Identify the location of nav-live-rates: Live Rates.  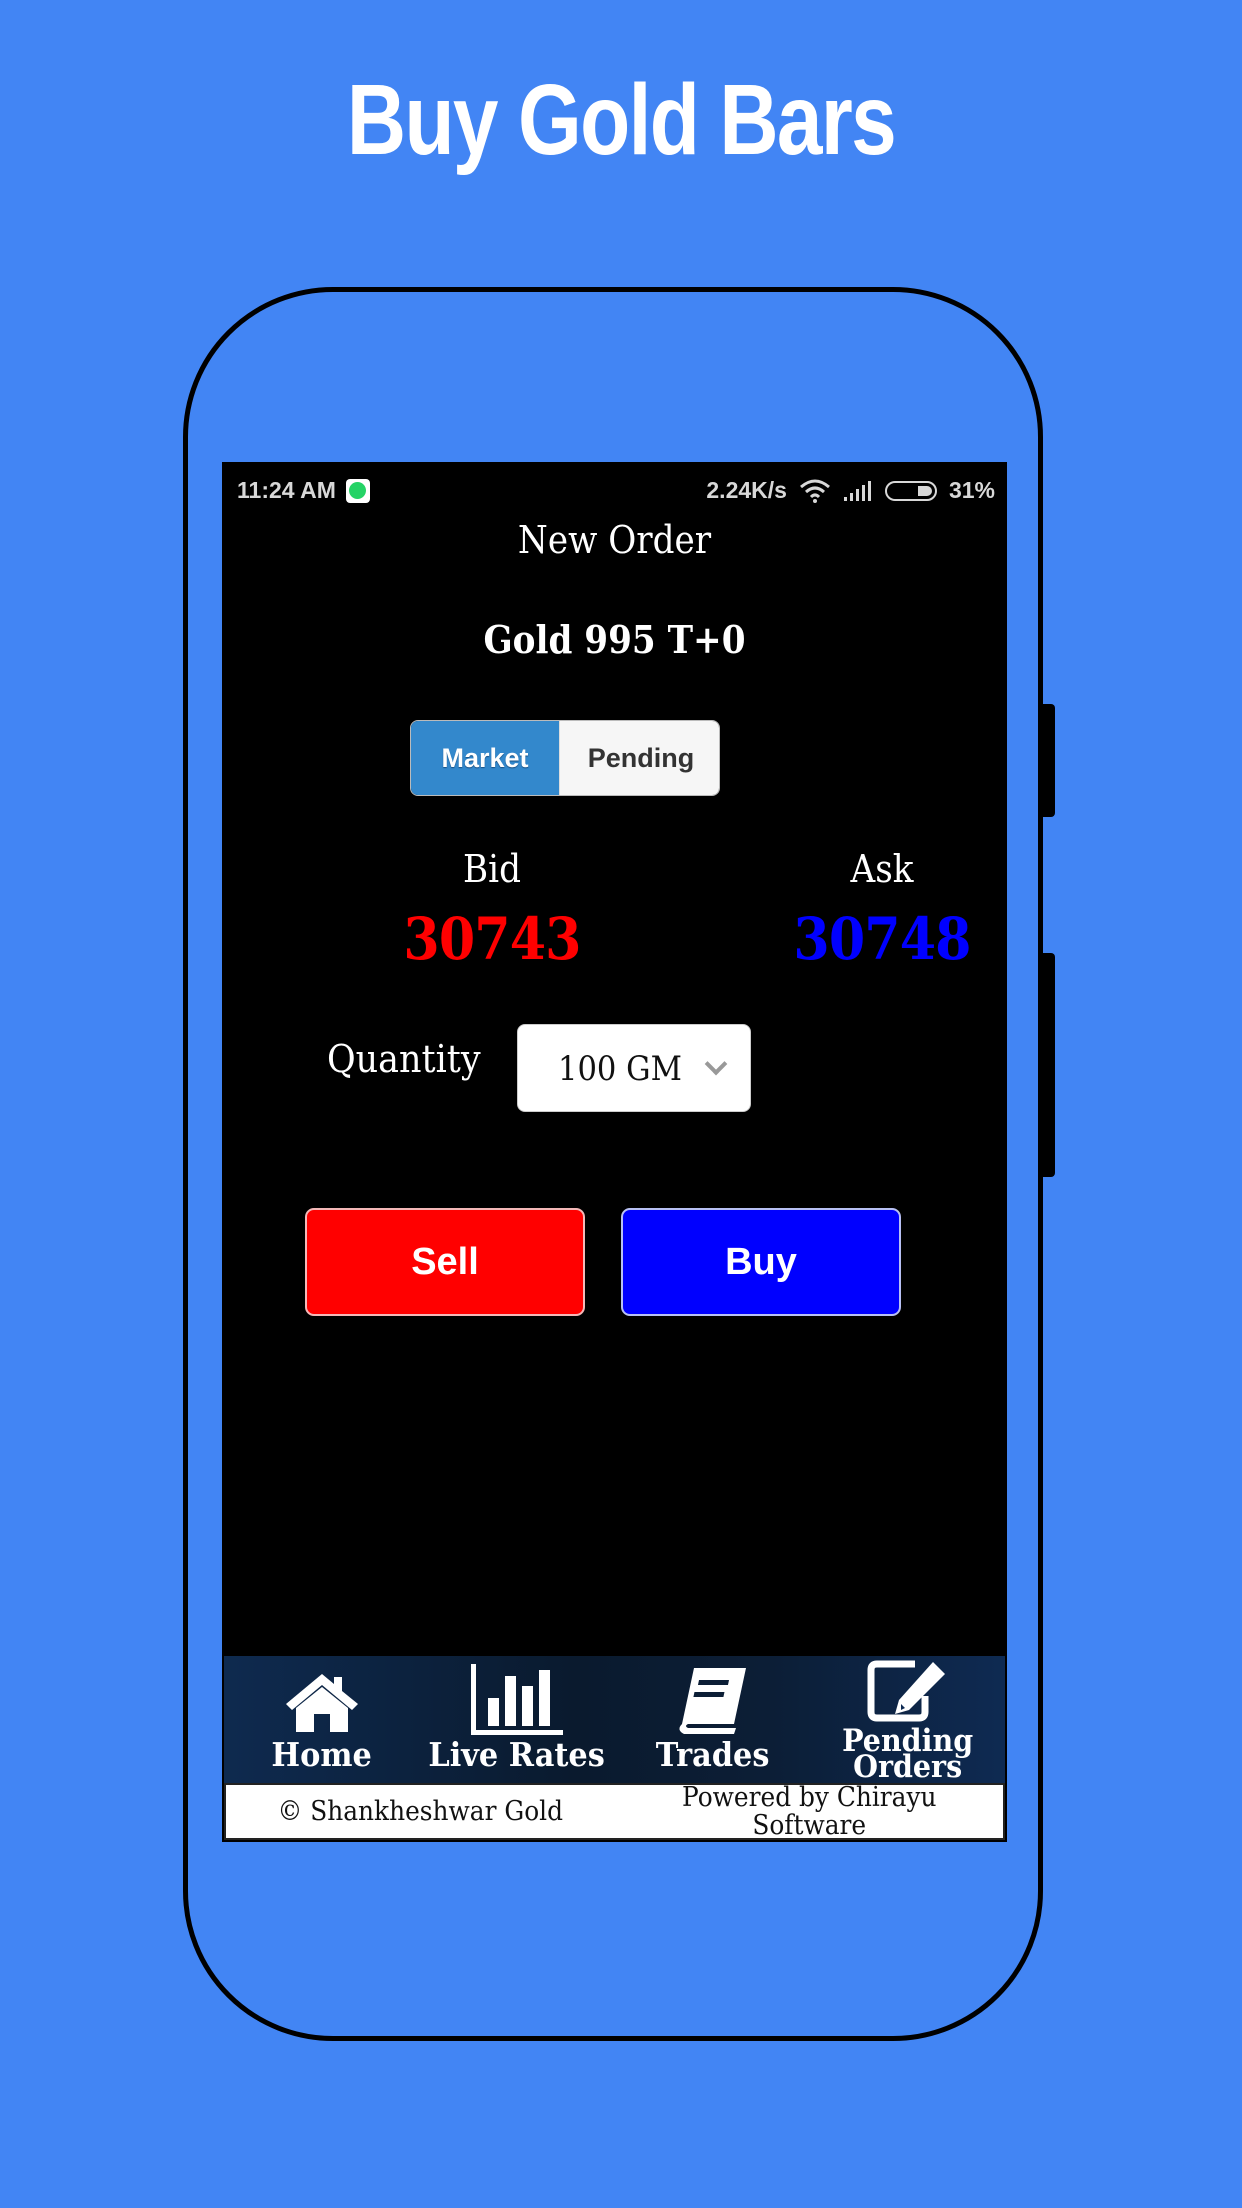
(516, 1719).